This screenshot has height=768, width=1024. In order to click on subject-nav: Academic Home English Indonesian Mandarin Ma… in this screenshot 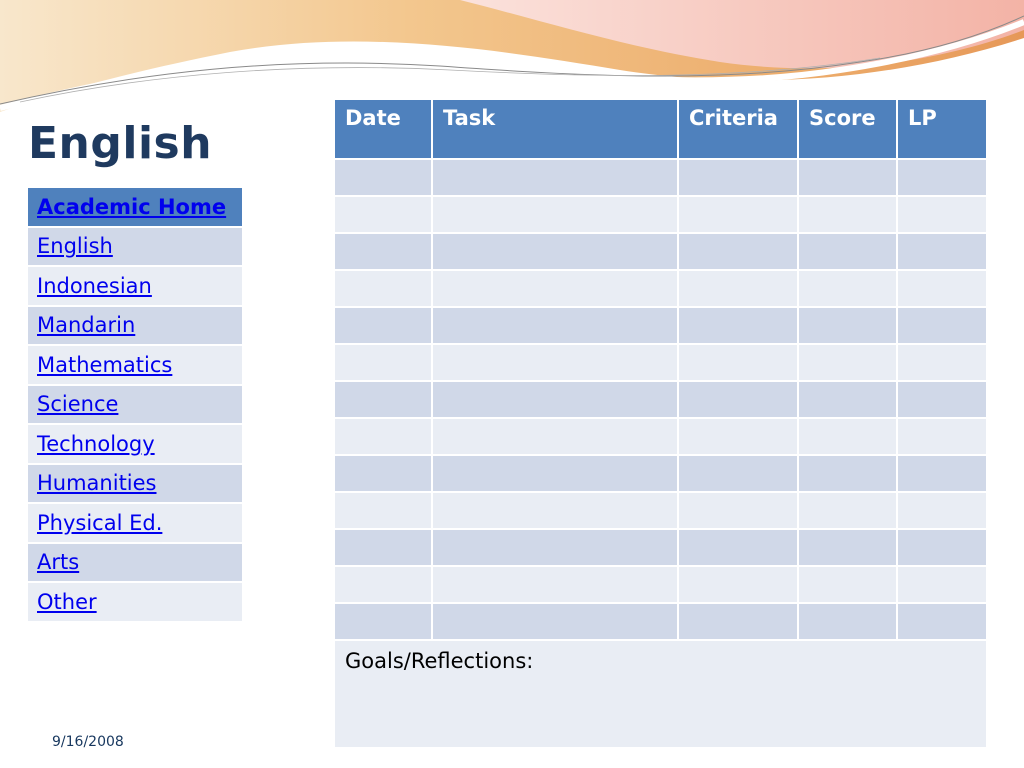, I will do `click(135, 404)`.